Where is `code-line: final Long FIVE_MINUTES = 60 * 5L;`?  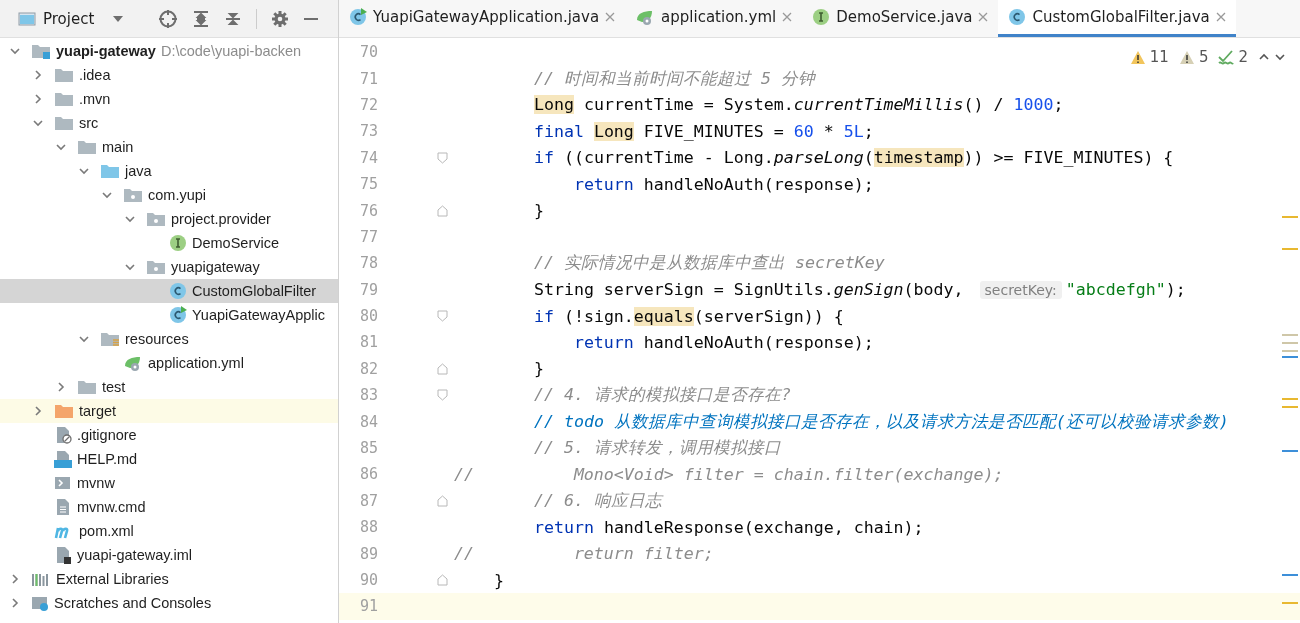
code-line: final Long FIVE_MINUTES = 60 * 5L; is located at coordinates (703, 131).